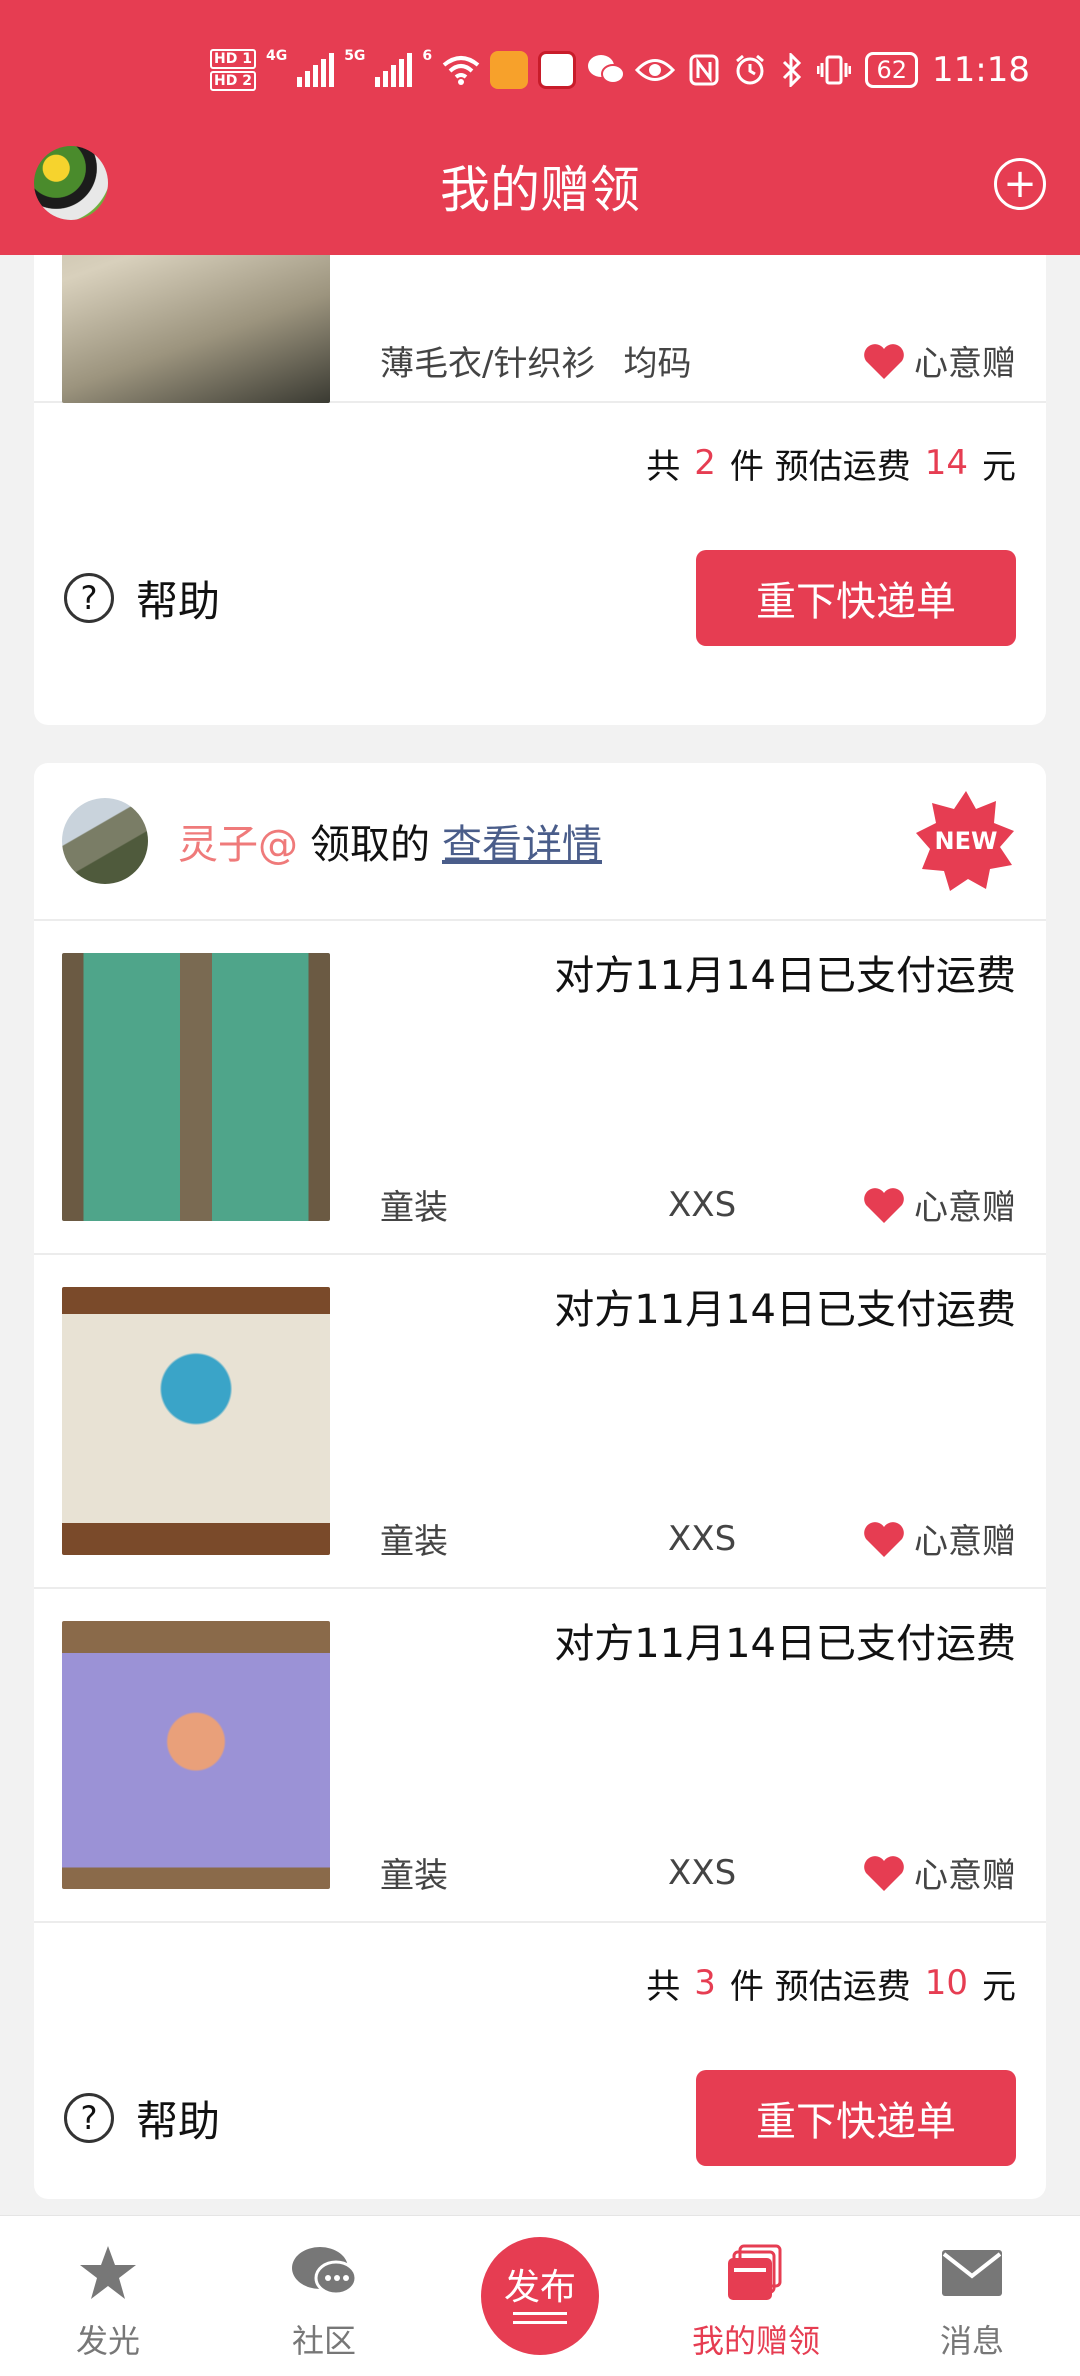 Image resolution: width=1080 pixels, height=2376 pixels. Describe the element at coordinates (792, 70) in the screenshot. I see `bluetooth-icon` at that location.